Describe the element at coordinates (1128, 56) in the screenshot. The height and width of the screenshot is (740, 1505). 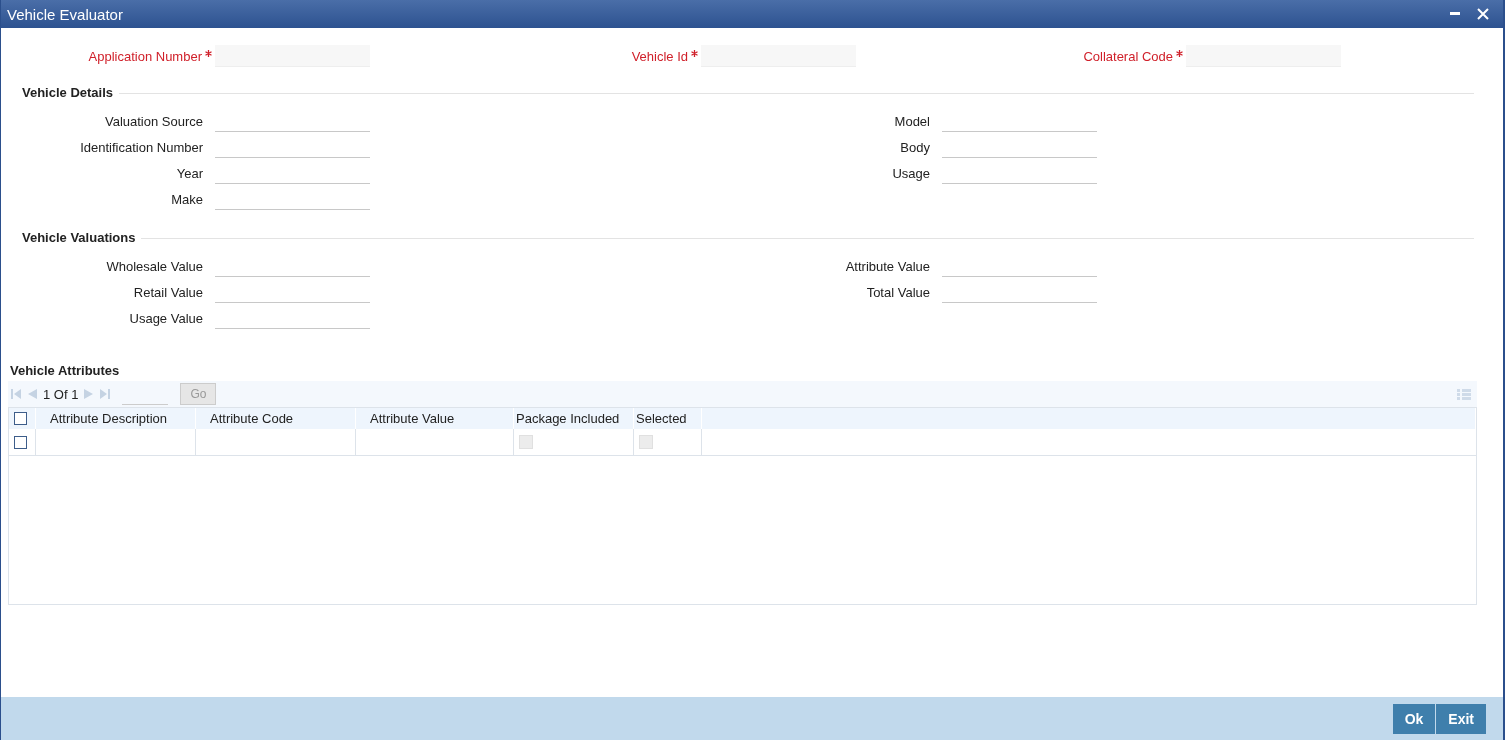
I see `field-label: Collateral Code` at that location.